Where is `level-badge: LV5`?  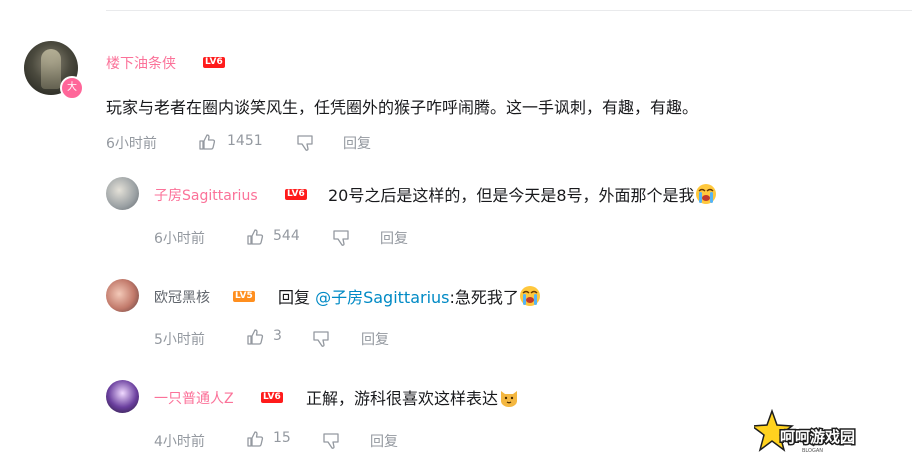
level-badge: LV5 is located at coordinates (244, 296).